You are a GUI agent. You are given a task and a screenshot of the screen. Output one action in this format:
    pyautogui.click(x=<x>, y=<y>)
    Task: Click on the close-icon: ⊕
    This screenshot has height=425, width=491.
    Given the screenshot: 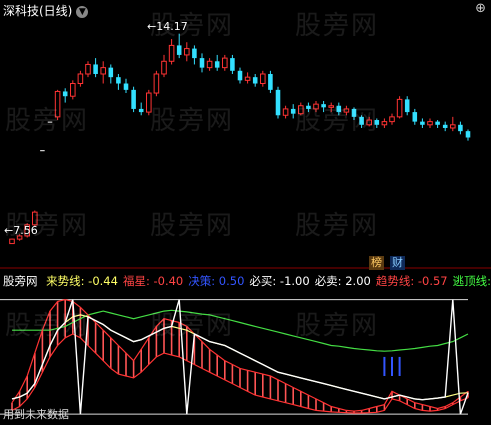 What is the action you would take?
    pyautogui.click(x=480, y=9)
    